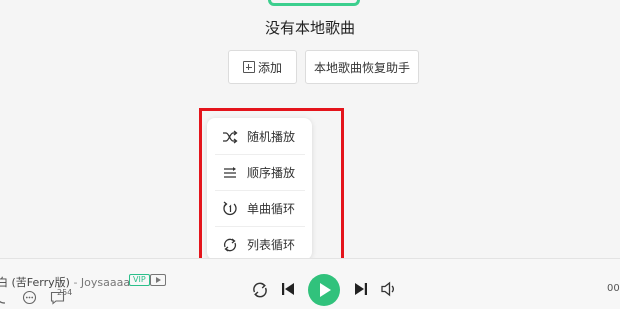 This screenshot has height=309, width=620. What do you see at coordinates (389, 289) in the screenshot?
I see `volume-icon` at bounding box center [389, 289].